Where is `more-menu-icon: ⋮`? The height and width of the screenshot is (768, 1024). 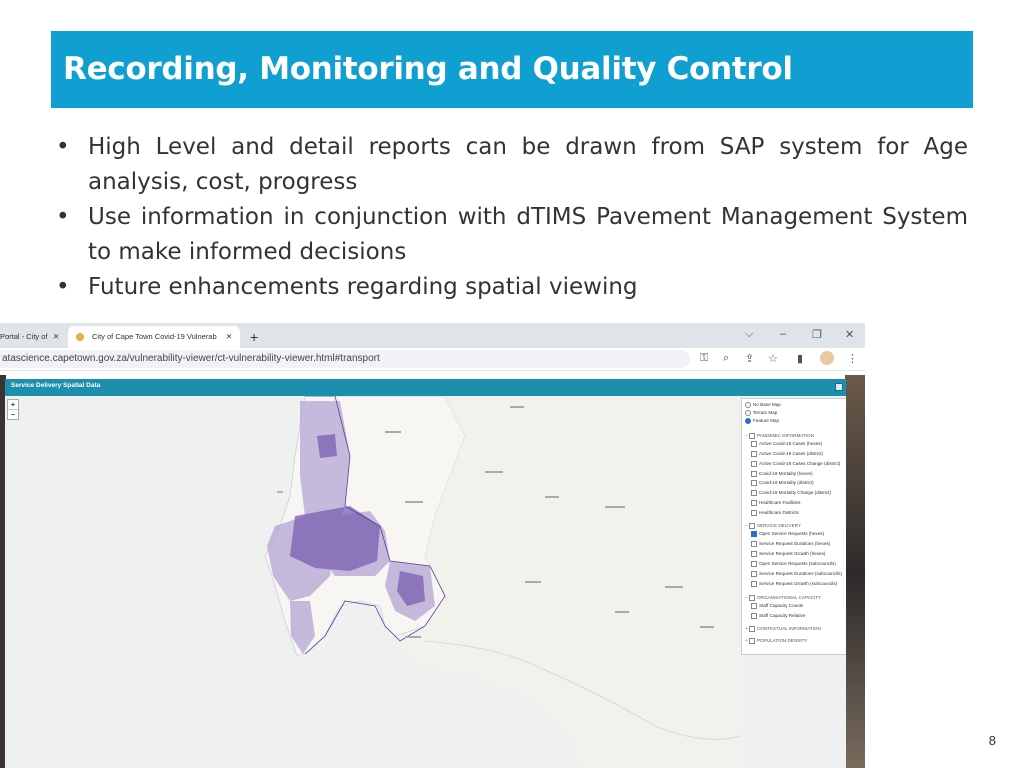 more-menu-icon: ⋮ is located at coordinates (852, 358).